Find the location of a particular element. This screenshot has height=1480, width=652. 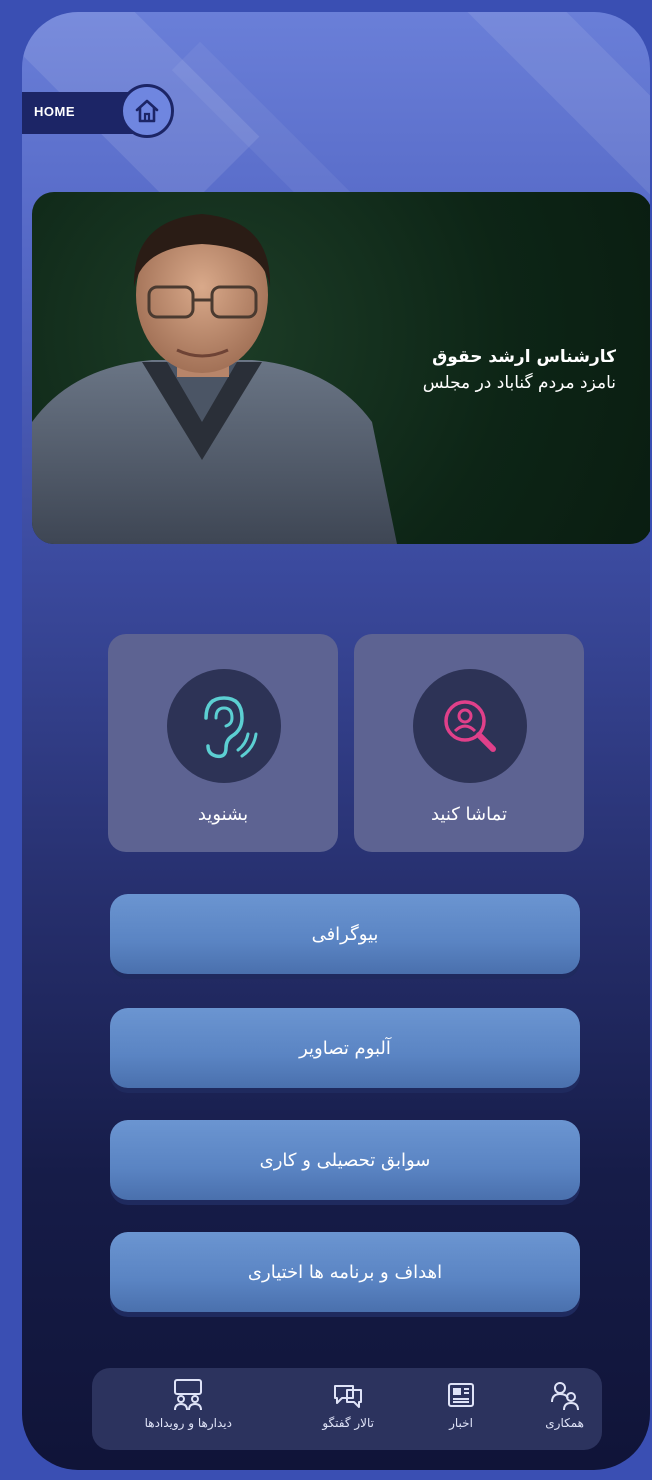

nav-label: همکاری is located at coordinates (564, 1423).